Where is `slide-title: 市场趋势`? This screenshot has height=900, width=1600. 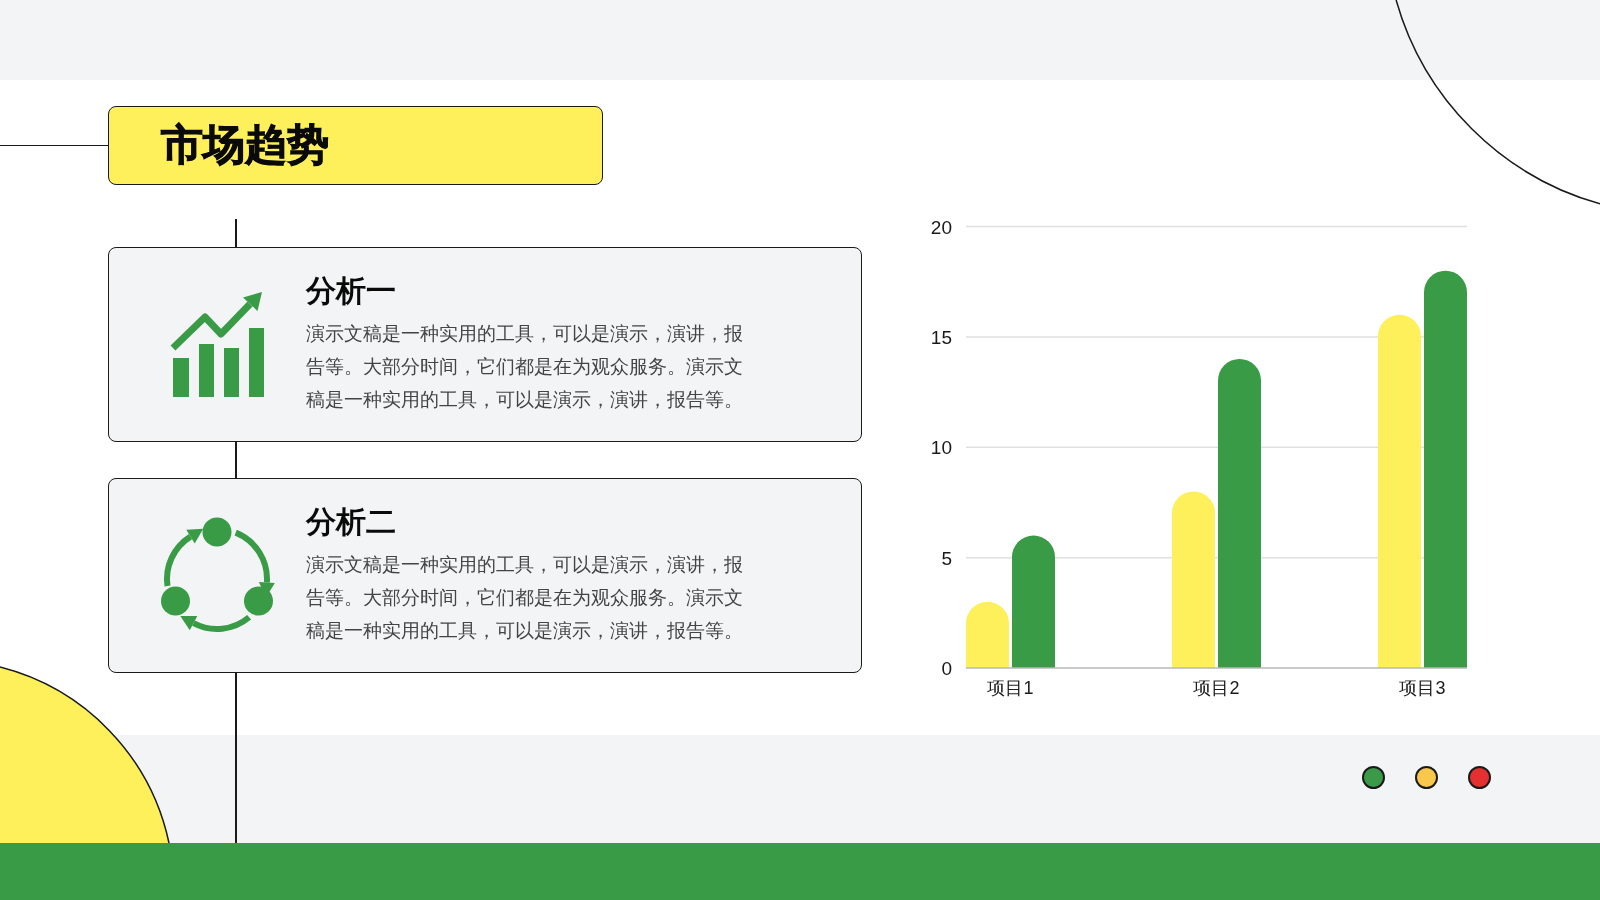 slide-title: 市场趋势 is located at coordinates (245, 145).